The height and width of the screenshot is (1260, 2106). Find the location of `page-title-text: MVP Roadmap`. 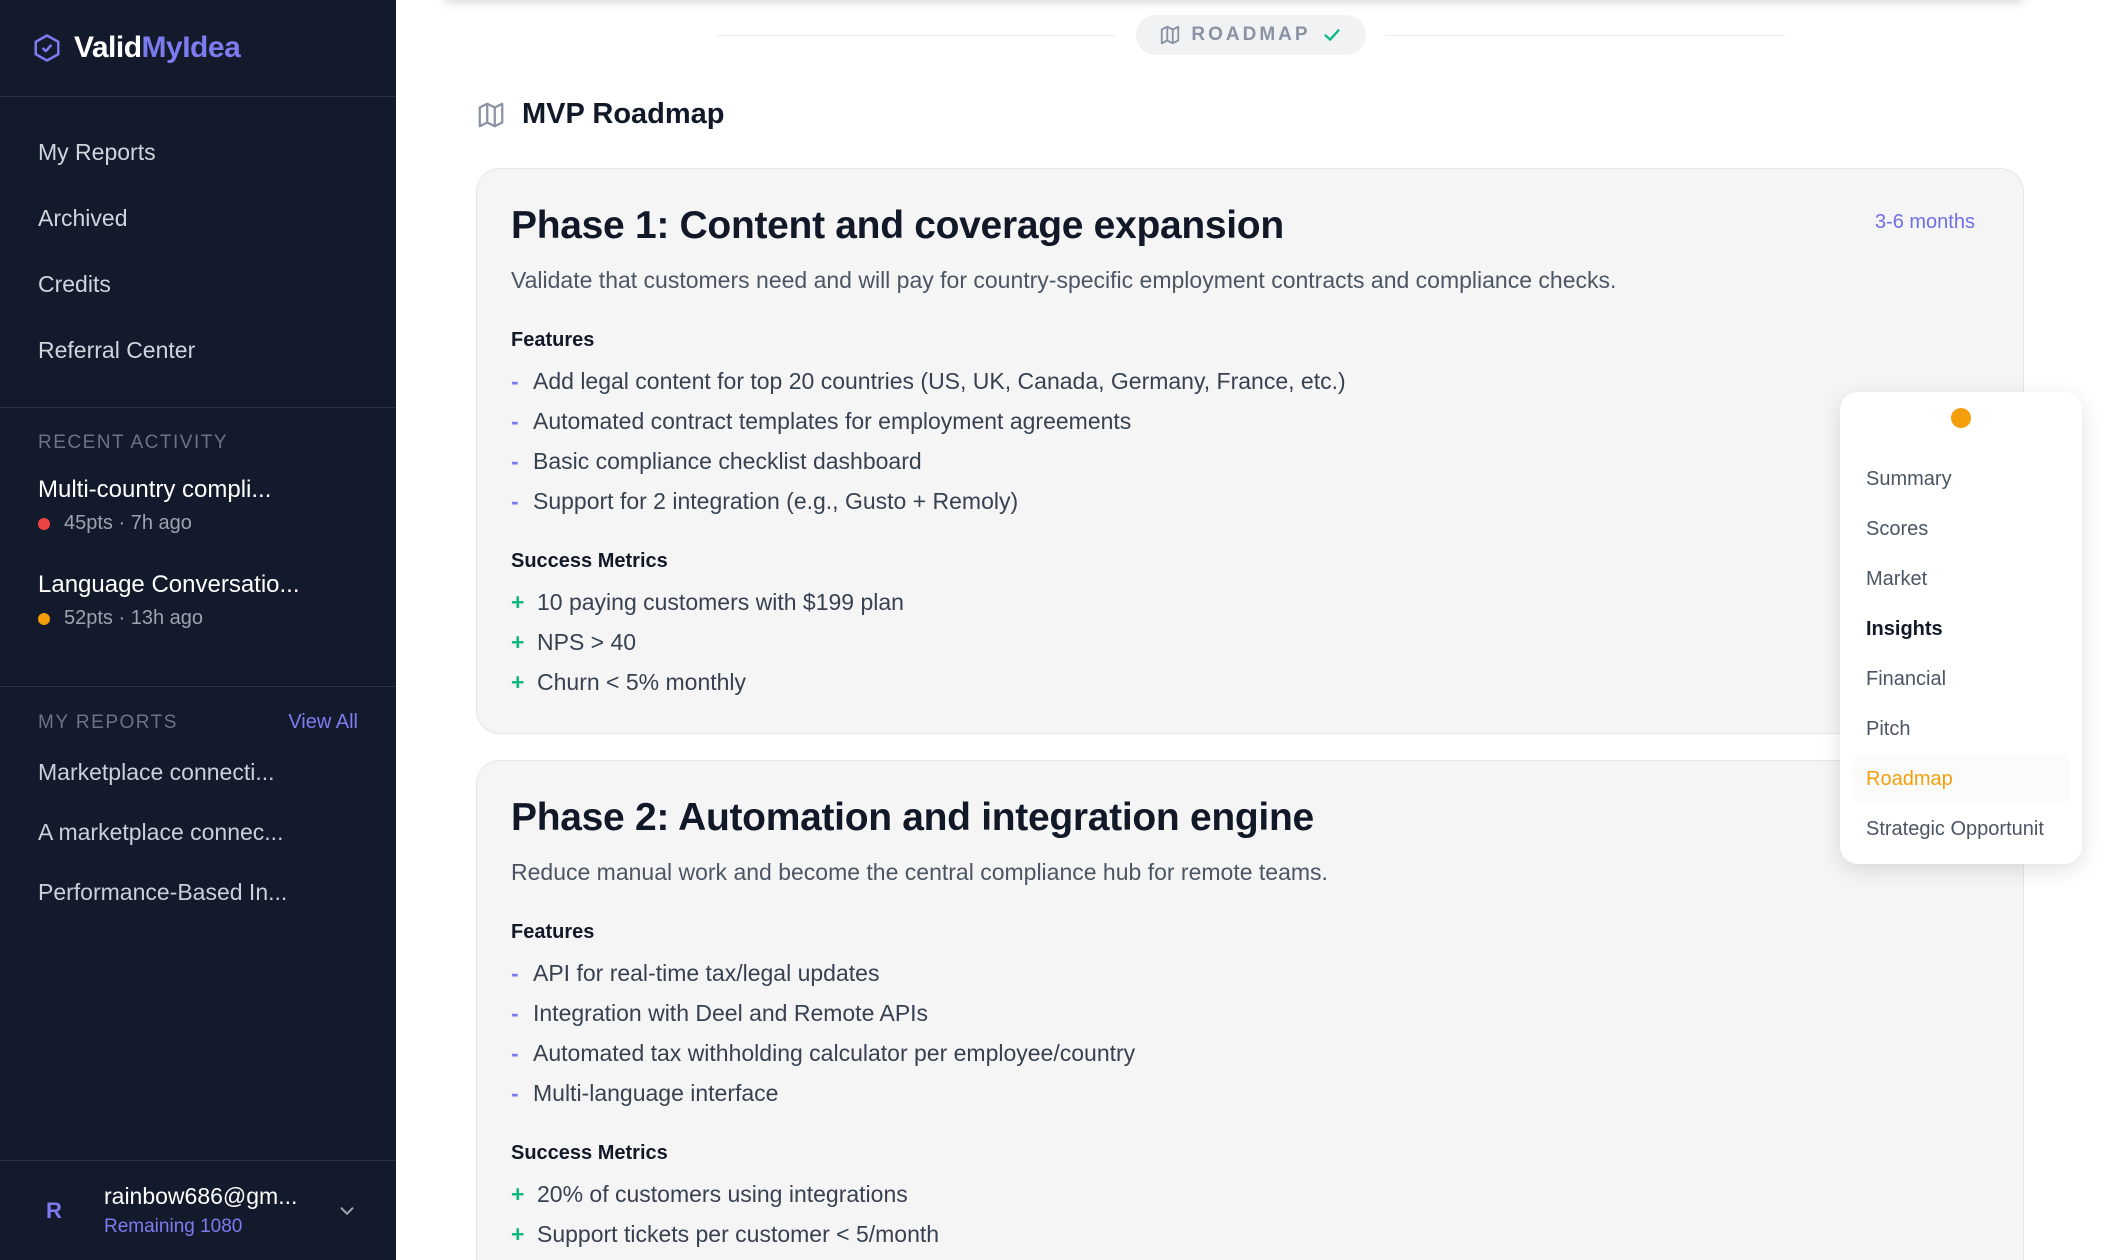

page-title-text: MVP Roadmap is located at coordinates (623, 114).